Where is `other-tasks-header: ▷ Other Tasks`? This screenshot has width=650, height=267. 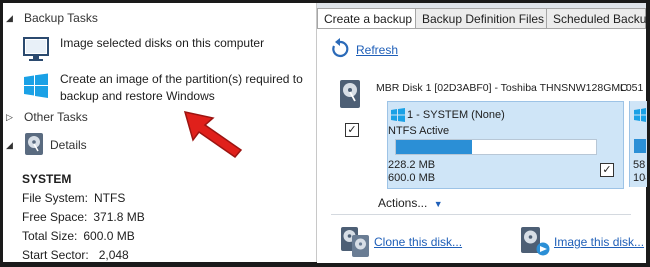
other-tasks-header: ▷ Other Tasks is located at coordinates (47, 117).